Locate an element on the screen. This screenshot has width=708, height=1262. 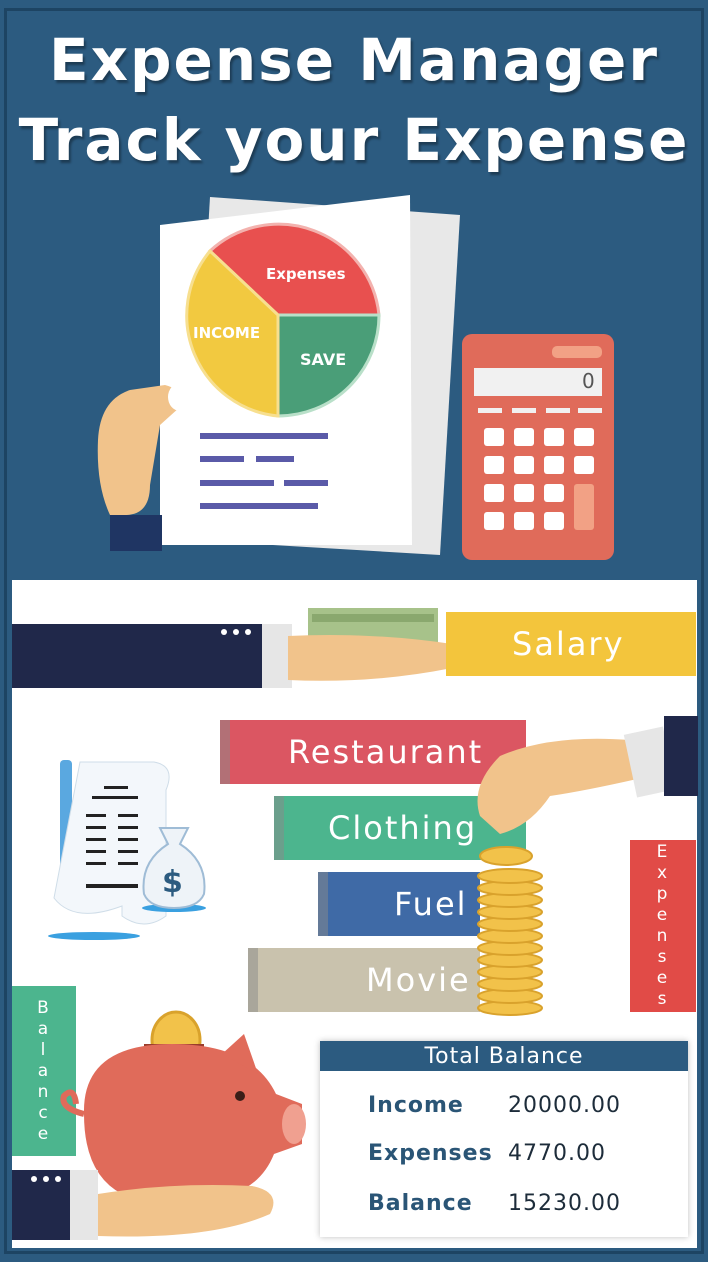
pie-label-save: SAVE is located at coordinates (323, 359).